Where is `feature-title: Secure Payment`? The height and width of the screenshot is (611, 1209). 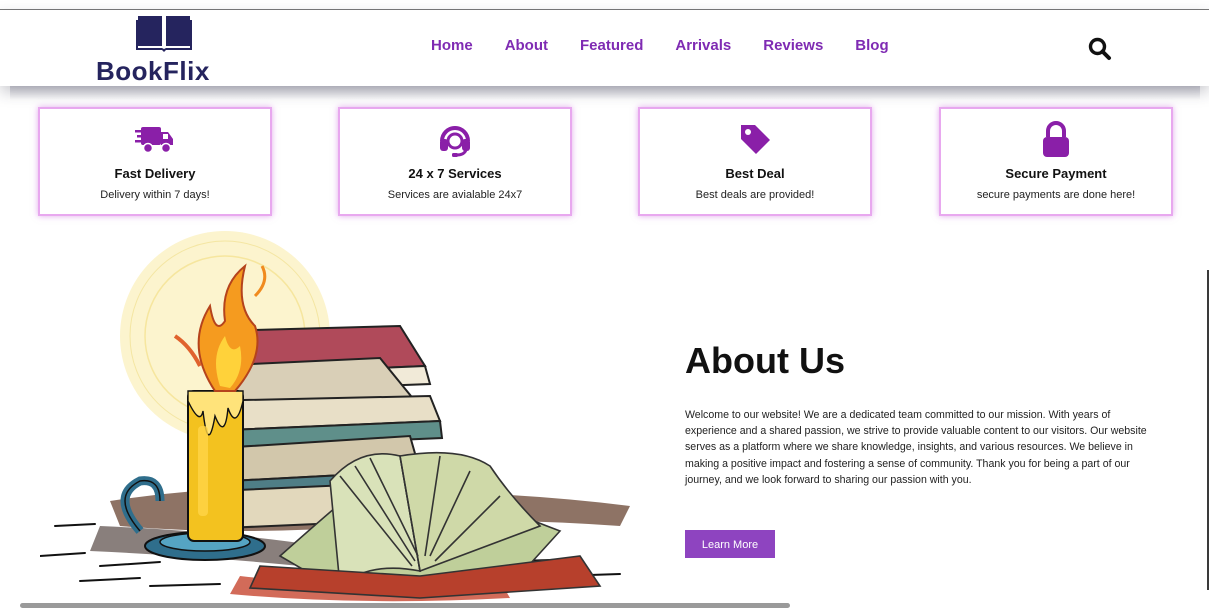 feature-title: Secure Payment is located at coordinates (1056, 173).